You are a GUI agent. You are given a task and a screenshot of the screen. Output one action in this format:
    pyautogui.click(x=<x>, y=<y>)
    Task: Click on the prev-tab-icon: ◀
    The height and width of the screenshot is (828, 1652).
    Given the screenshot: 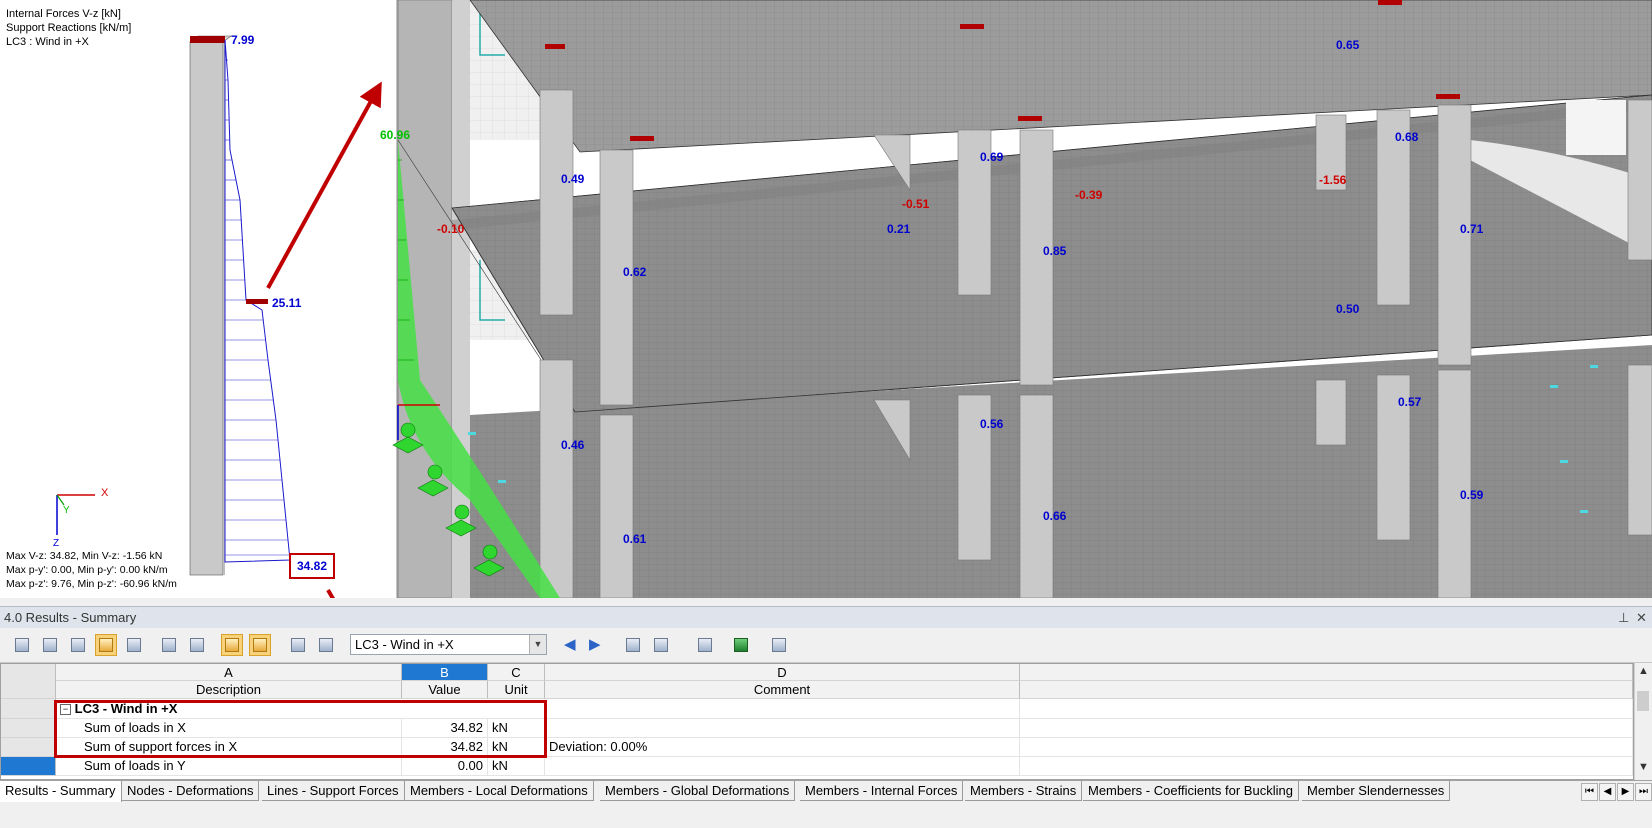 What is the action you would take?
    pyautogui.click(x=1607, y=792)
    